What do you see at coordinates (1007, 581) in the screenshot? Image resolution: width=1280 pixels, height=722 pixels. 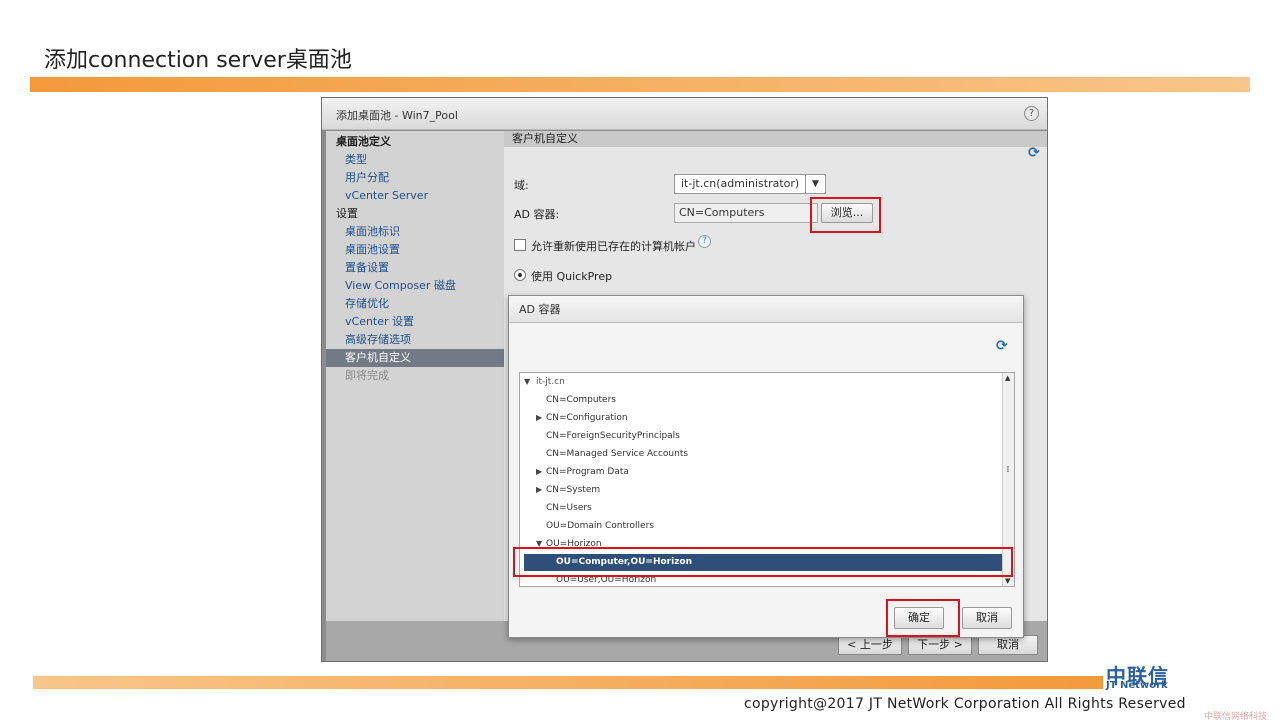 I see `scroll-down-icon: ▼` at bounding box center [1007, 581].